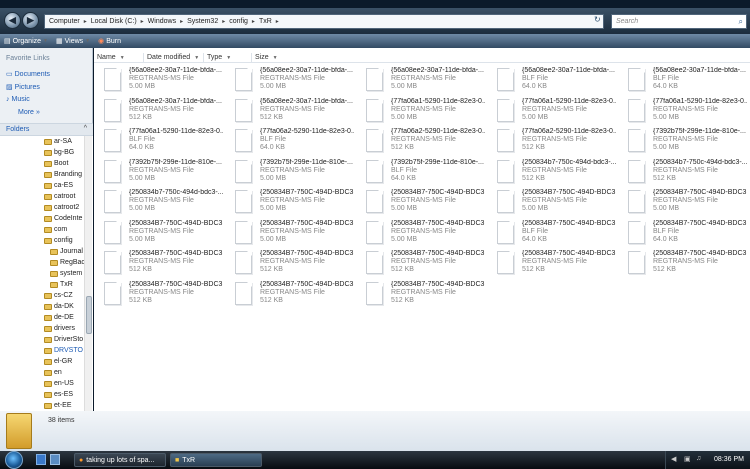  Describe the element at coordinates (14, 460) in the screenshot. I see `start-button` at that location.